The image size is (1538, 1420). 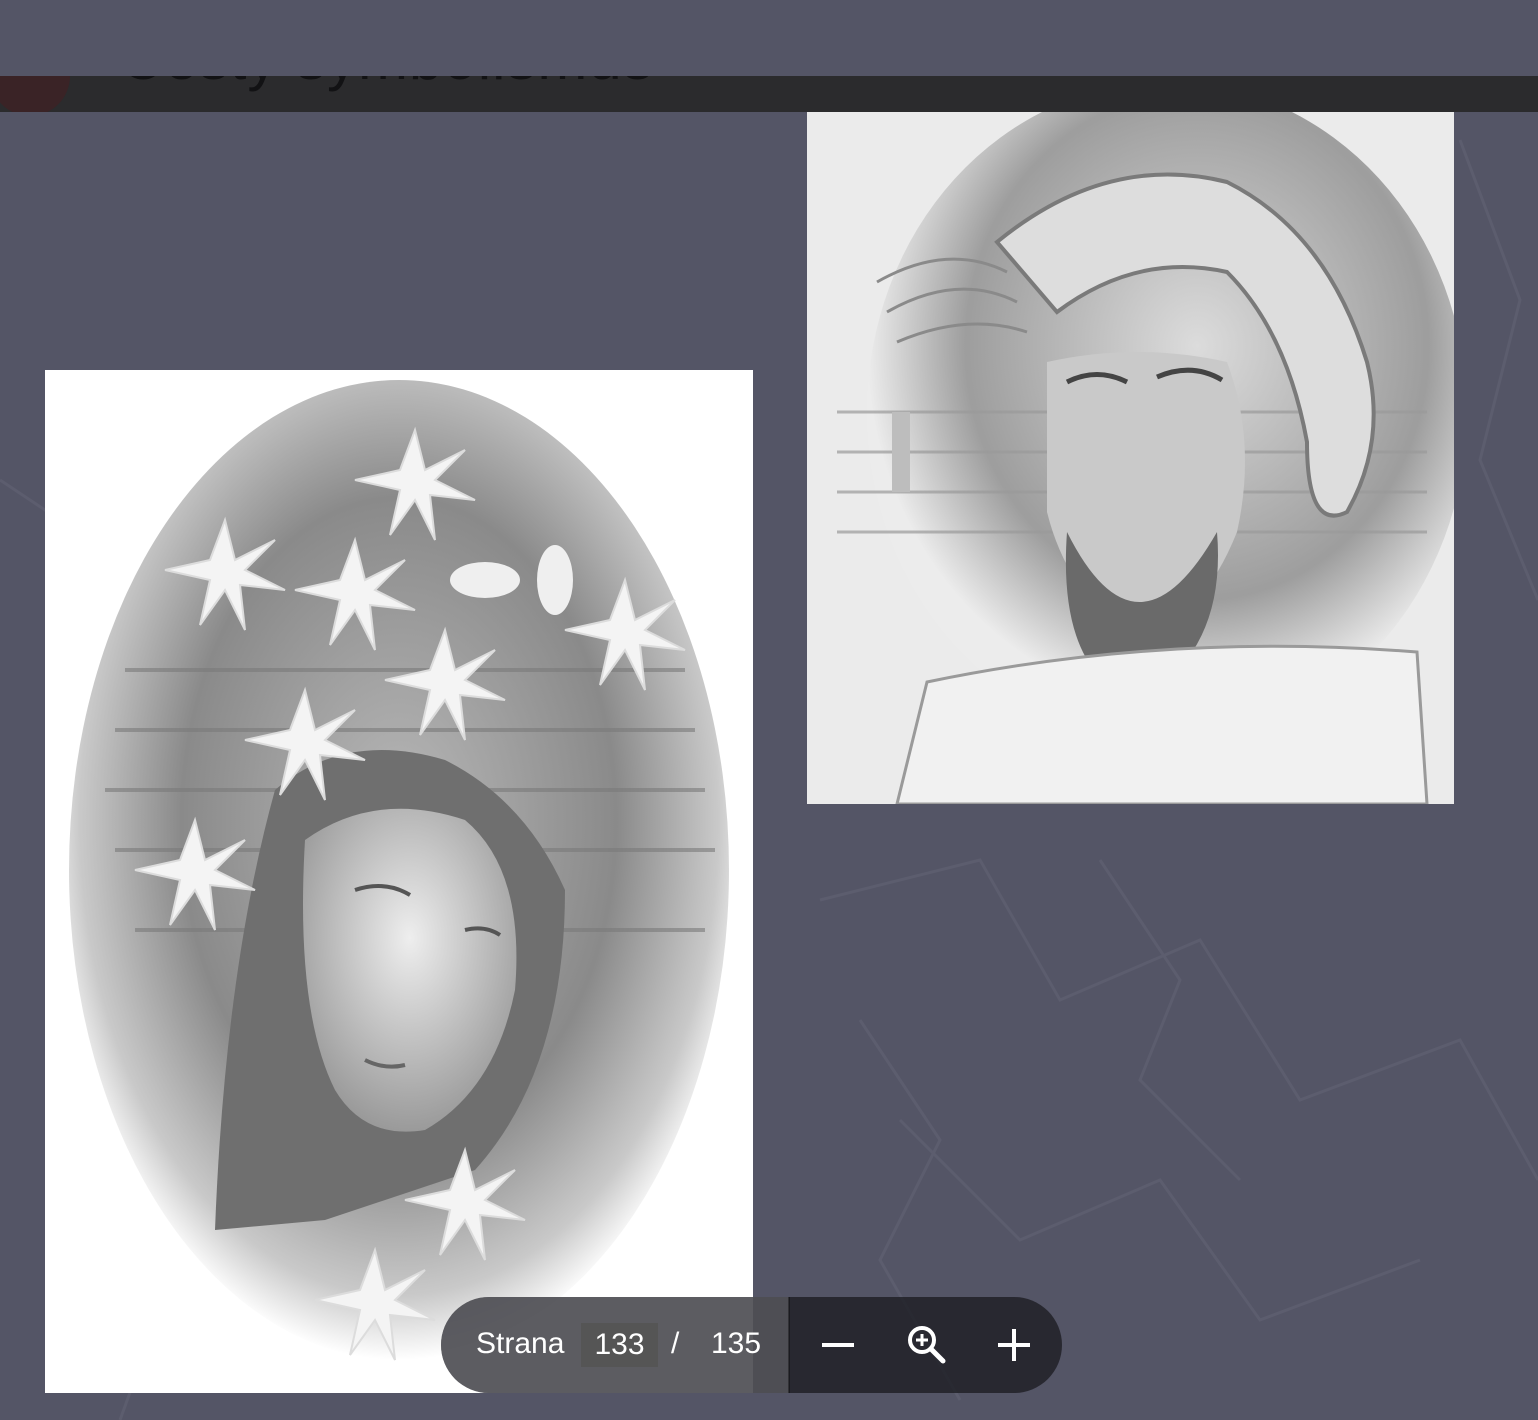 I want to click on zoom-fit-button, so click(x=926, y=1345).